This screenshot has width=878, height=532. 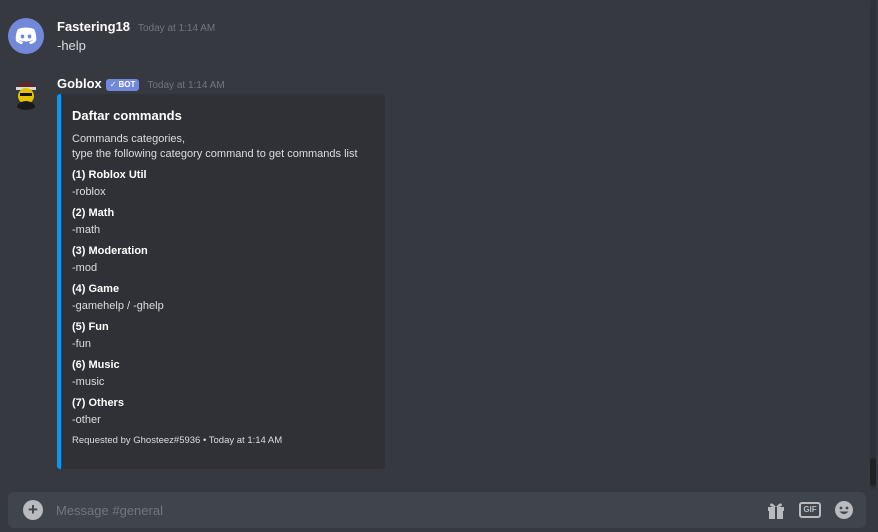 I want to click on embed-field-name: (7) Others, so click(x=98, y=403).